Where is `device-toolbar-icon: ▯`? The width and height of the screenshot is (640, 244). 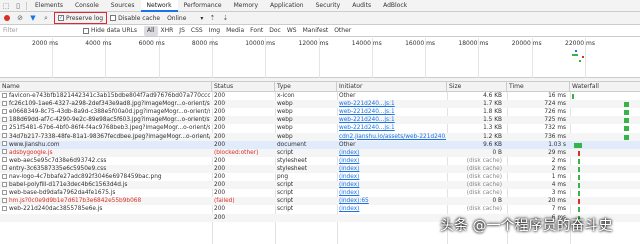
device-toolbar-icon: ▯ is located at coordinates (18, 6).